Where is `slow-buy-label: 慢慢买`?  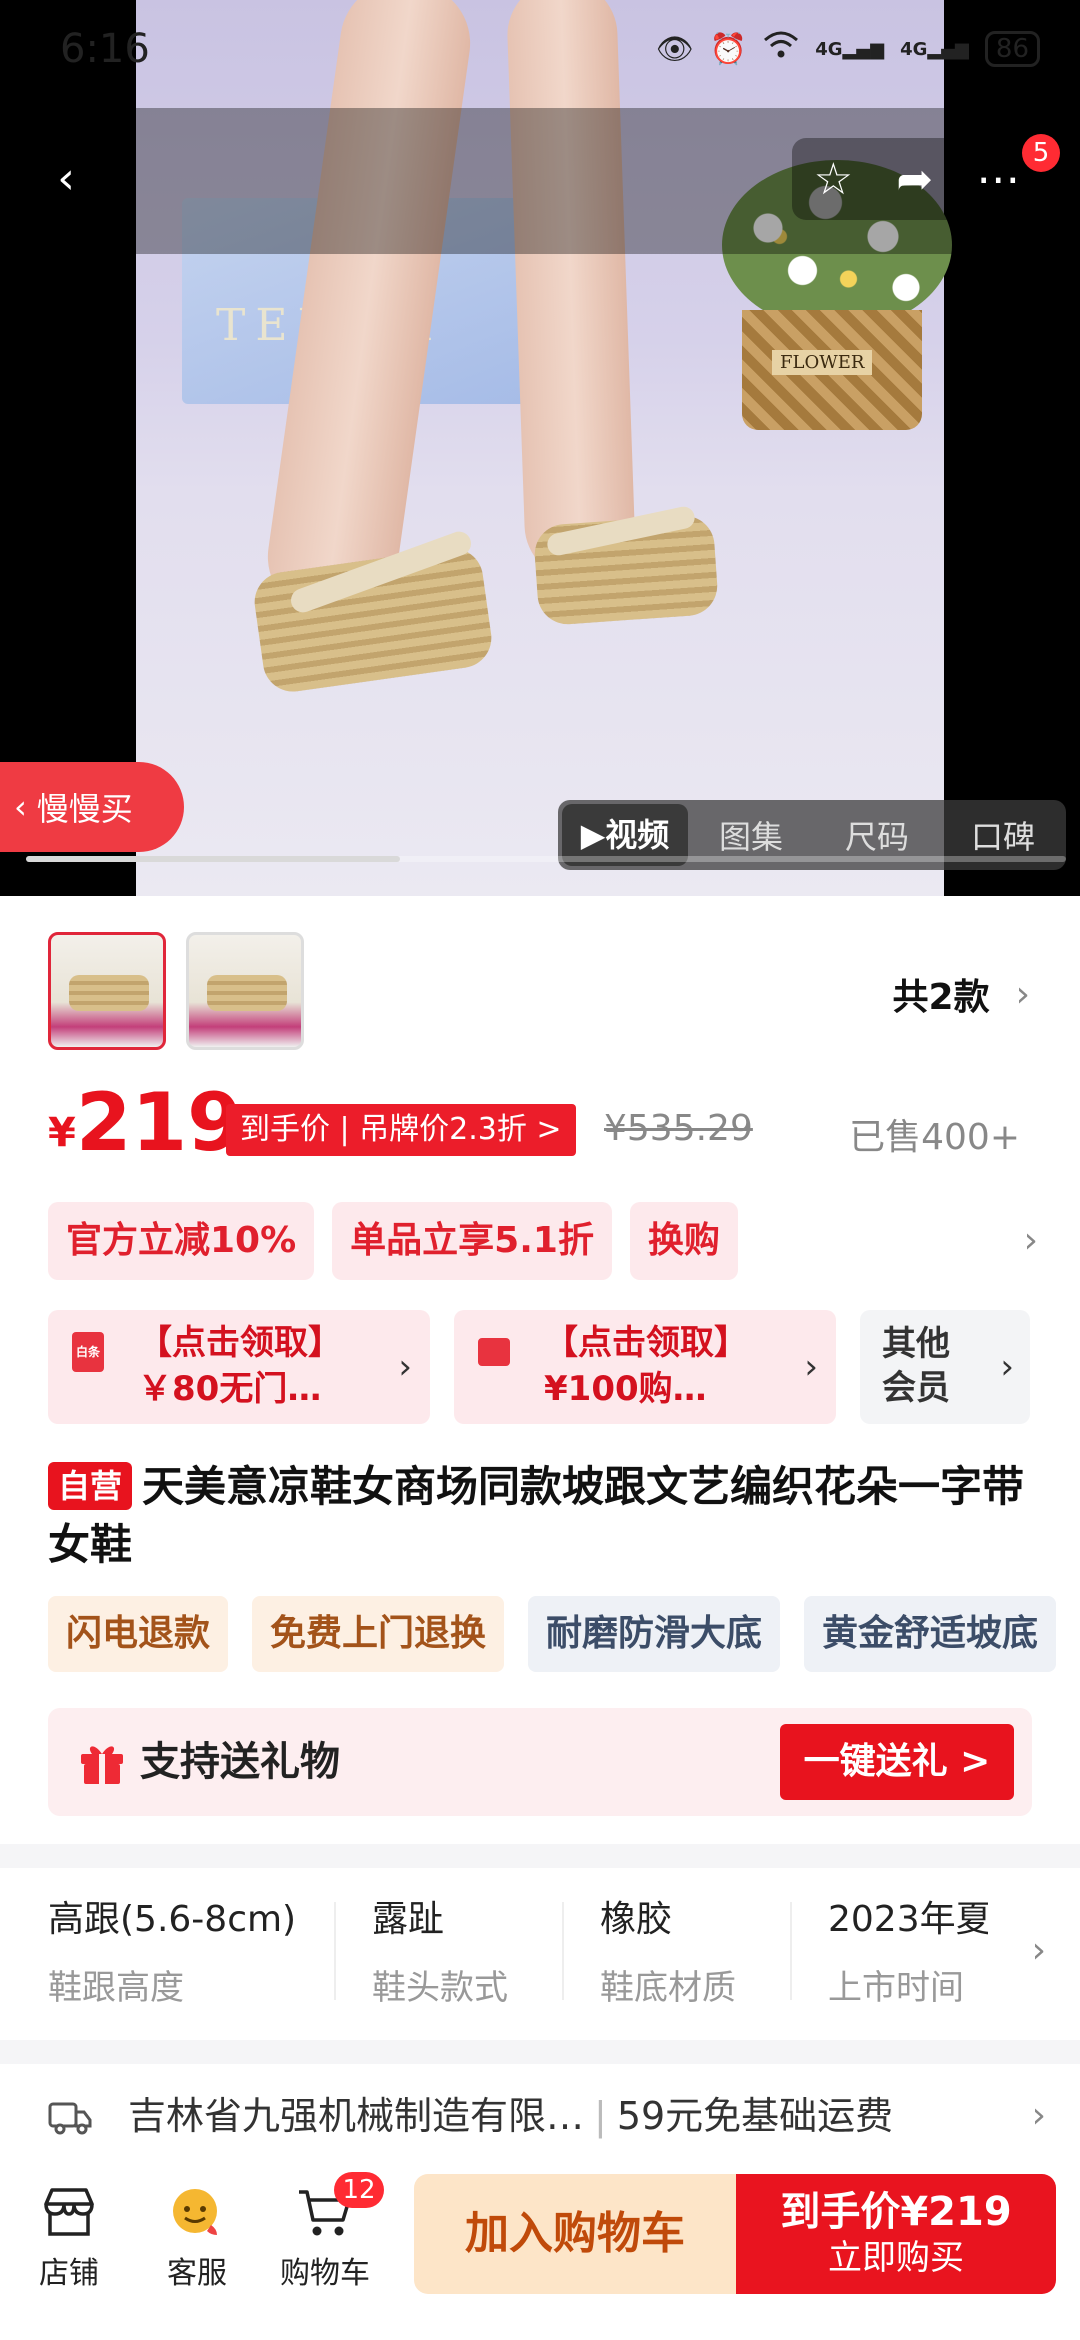 slow-buy-label: 慢慢买 is located at coordinates (84, 809).